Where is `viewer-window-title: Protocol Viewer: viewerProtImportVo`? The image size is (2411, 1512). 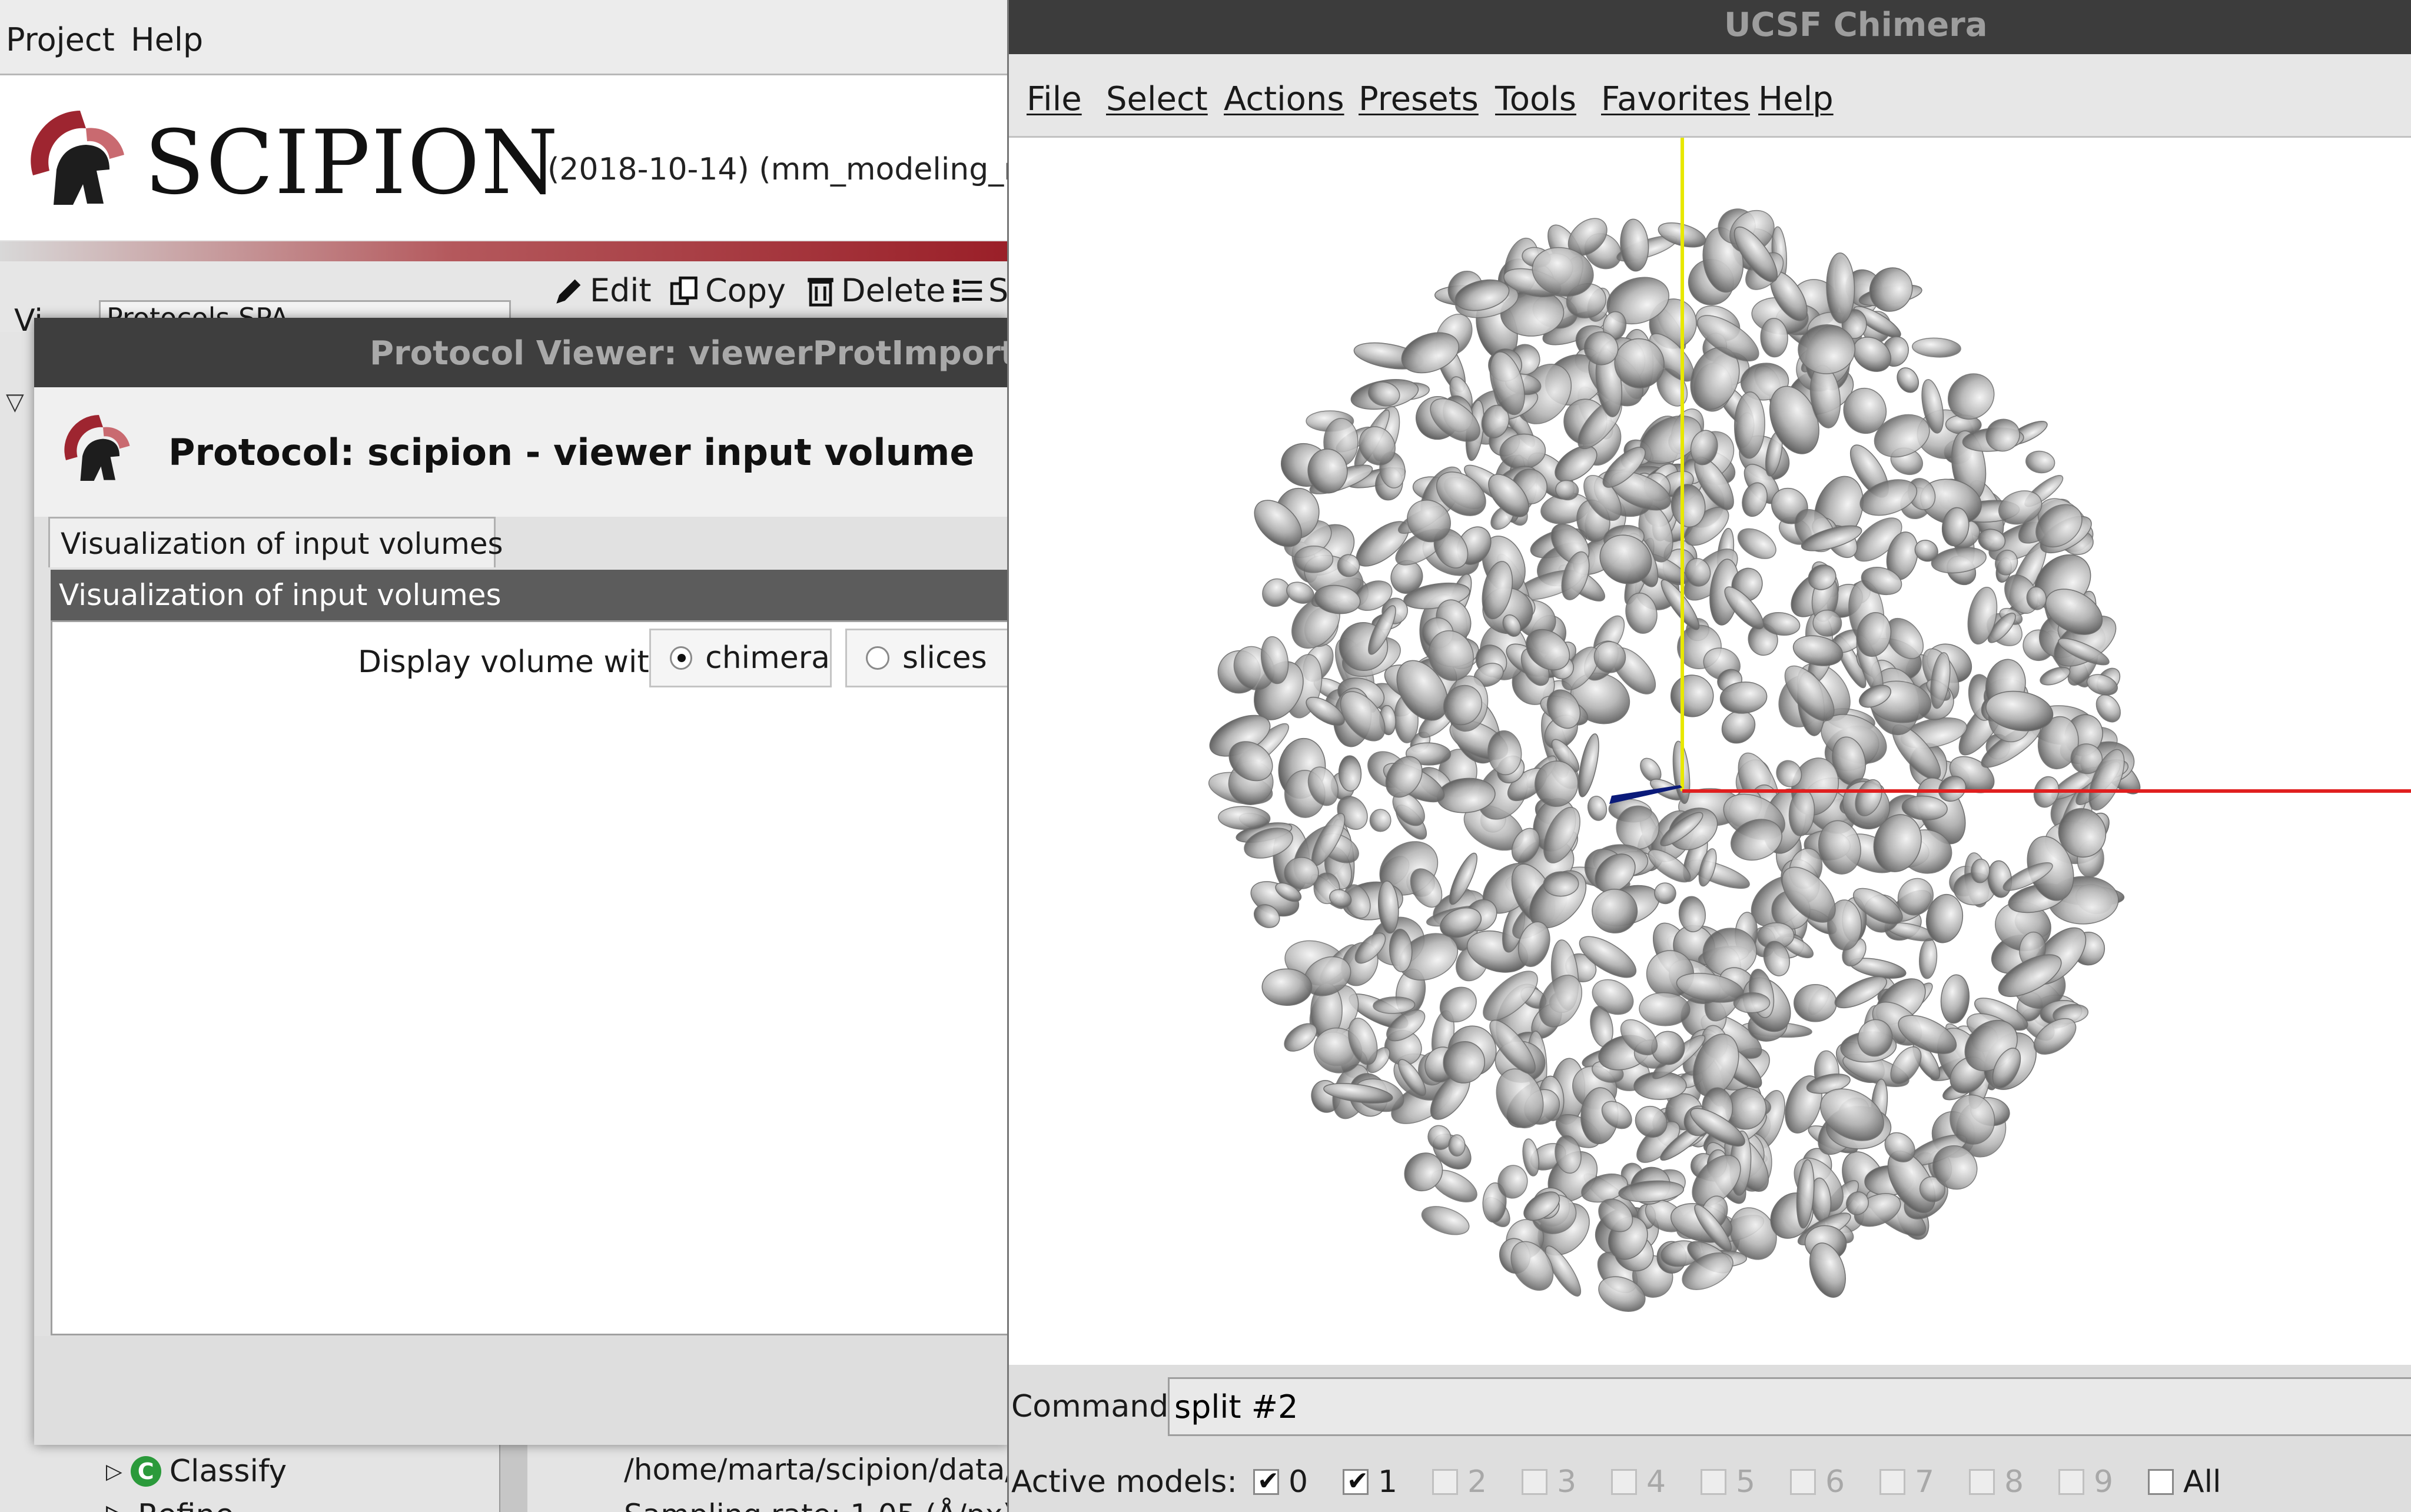
viewer-window-title: Protocol Viewer: viewerProtImportVo is located at coordinates (689, 354).